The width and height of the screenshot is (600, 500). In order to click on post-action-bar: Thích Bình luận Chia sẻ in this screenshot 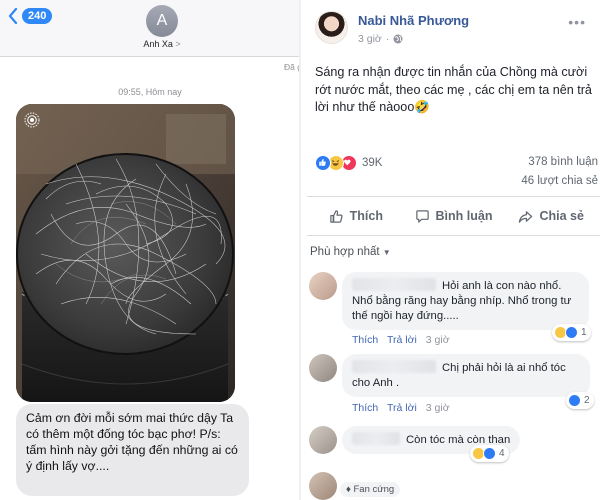, I will do `click(453, 216)`.